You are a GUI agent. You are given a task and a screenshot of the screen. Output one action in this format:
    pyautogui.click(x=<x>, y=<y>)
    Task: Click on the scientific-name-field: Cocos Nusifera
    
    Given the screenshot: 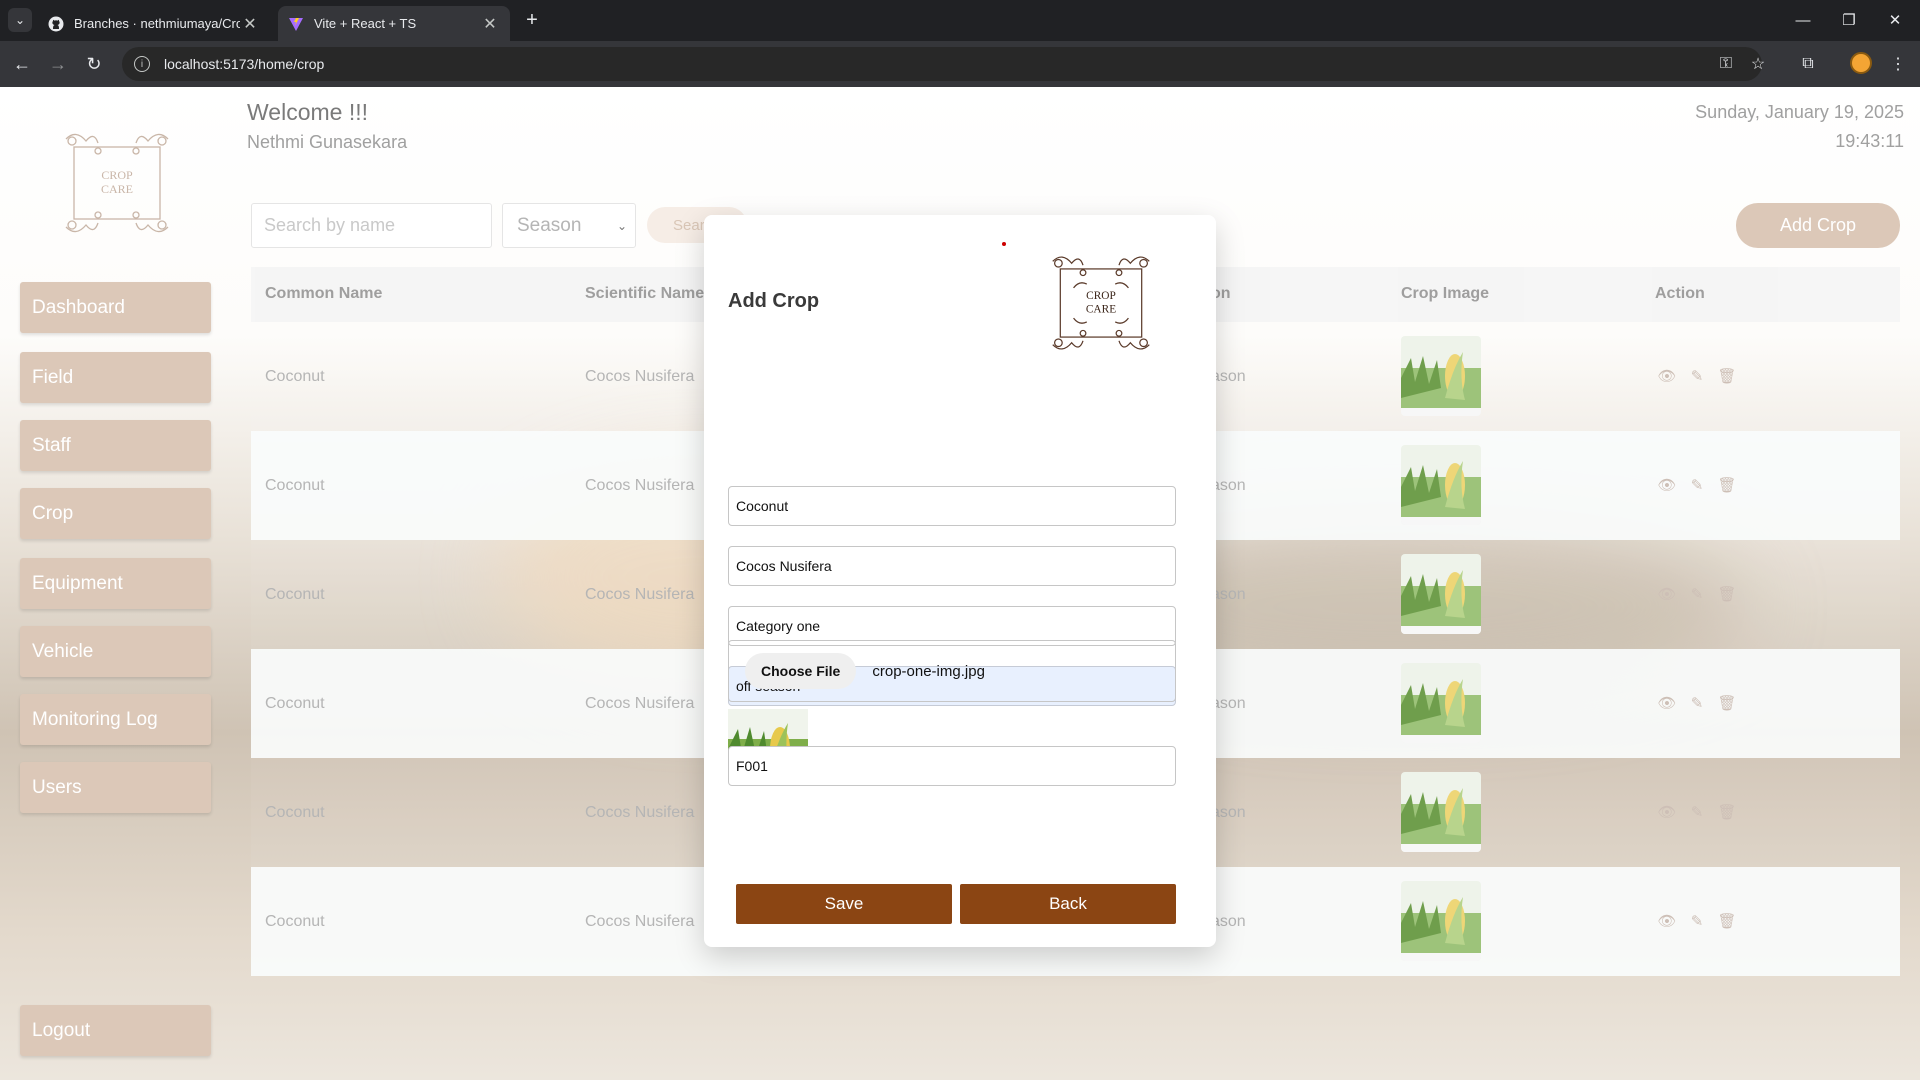 What is the action you would take?
    pyautogui.click(x=952, y=566)
    